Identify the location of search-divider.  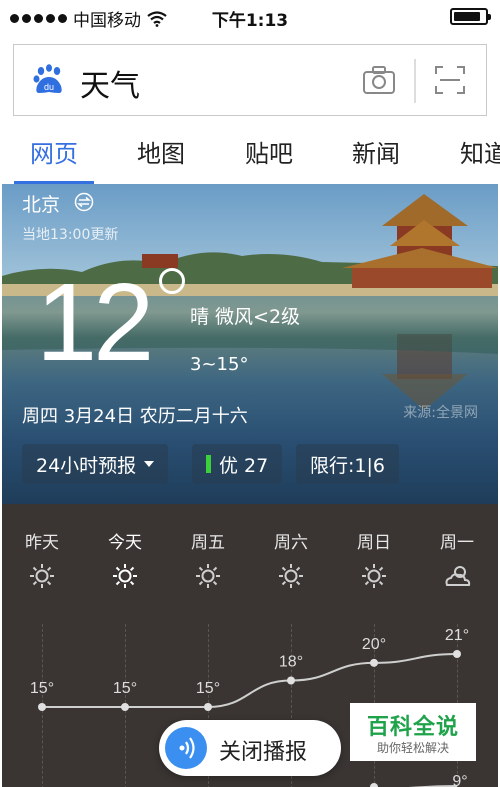
(415, 81).